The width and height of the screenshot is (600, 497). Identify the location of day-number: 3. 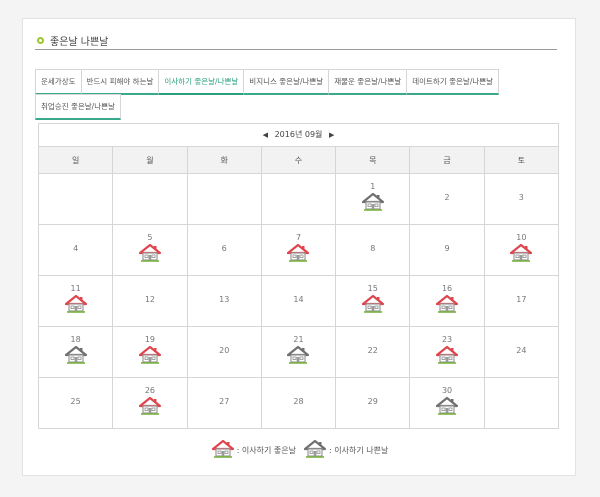
(521, 197).